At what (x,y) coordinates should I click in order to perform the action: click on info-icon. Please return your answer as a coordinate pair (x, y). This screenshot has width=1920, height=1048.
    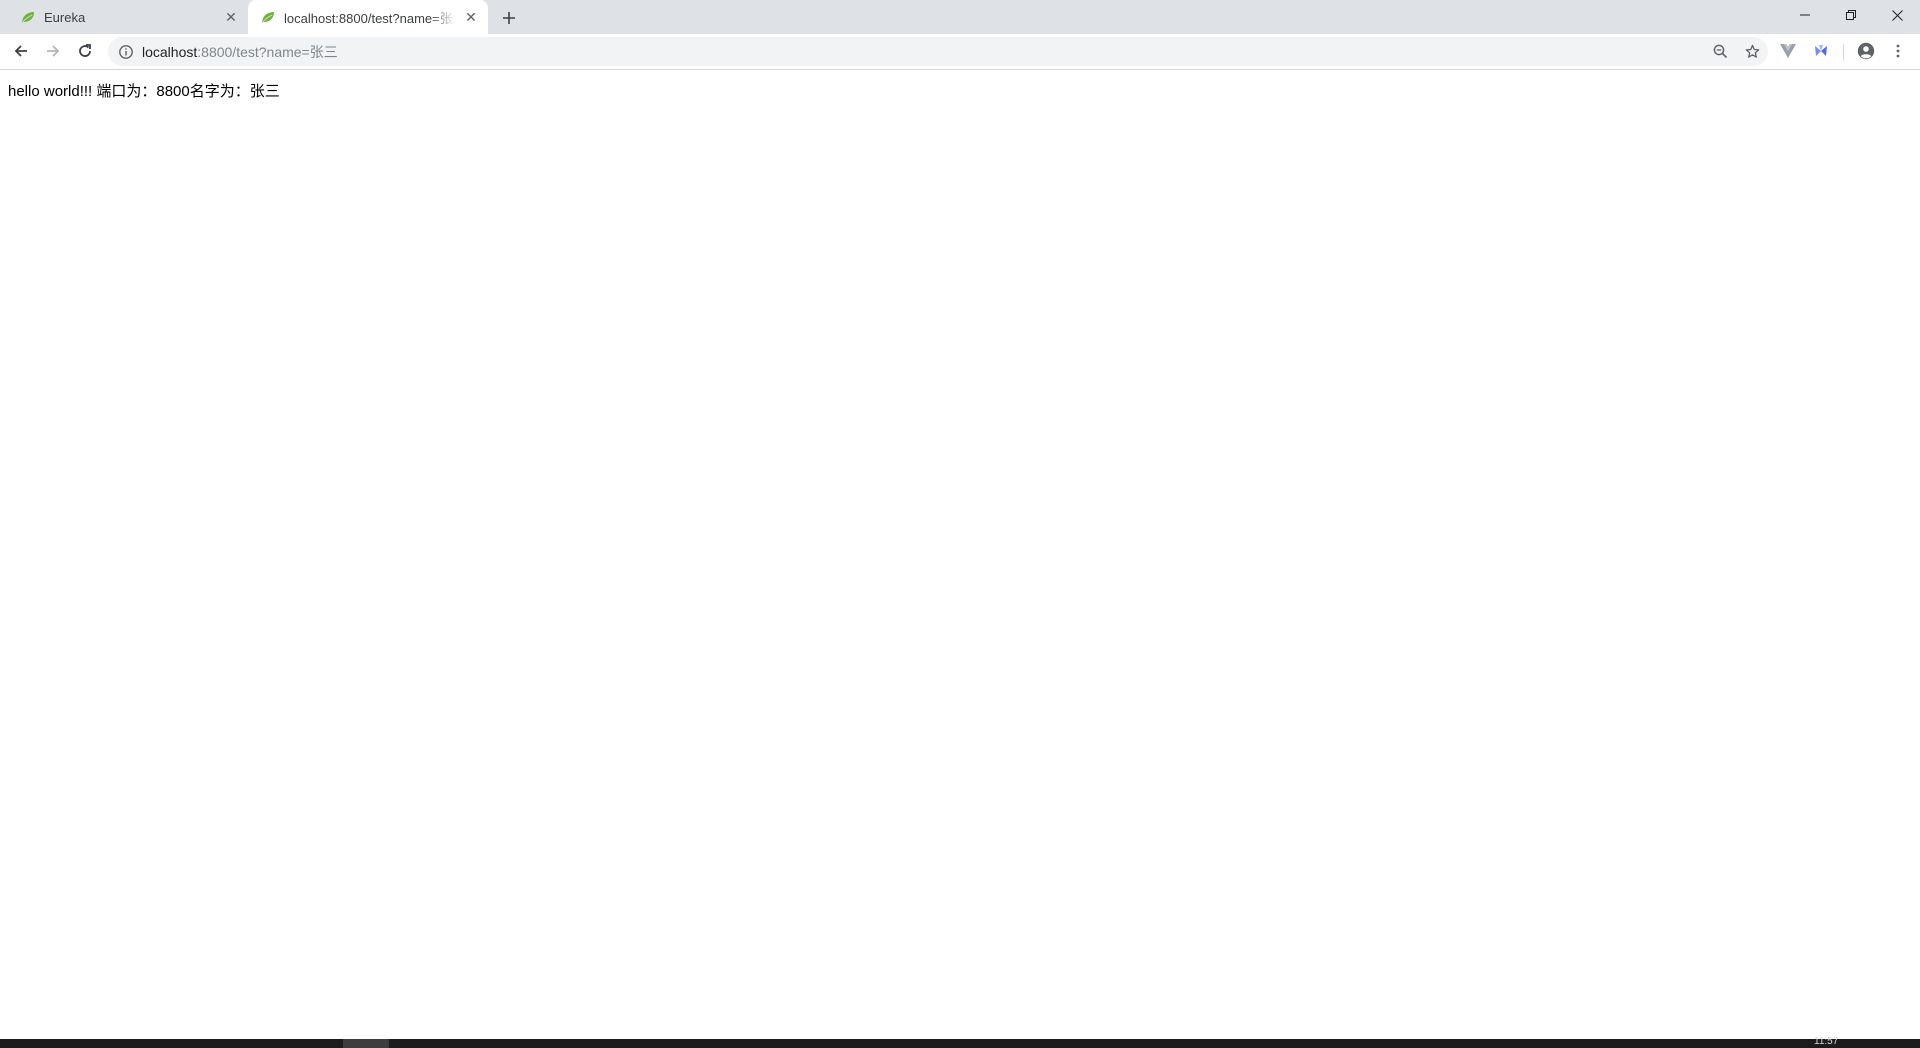
    Looking at the image, I should click on (126, 52).